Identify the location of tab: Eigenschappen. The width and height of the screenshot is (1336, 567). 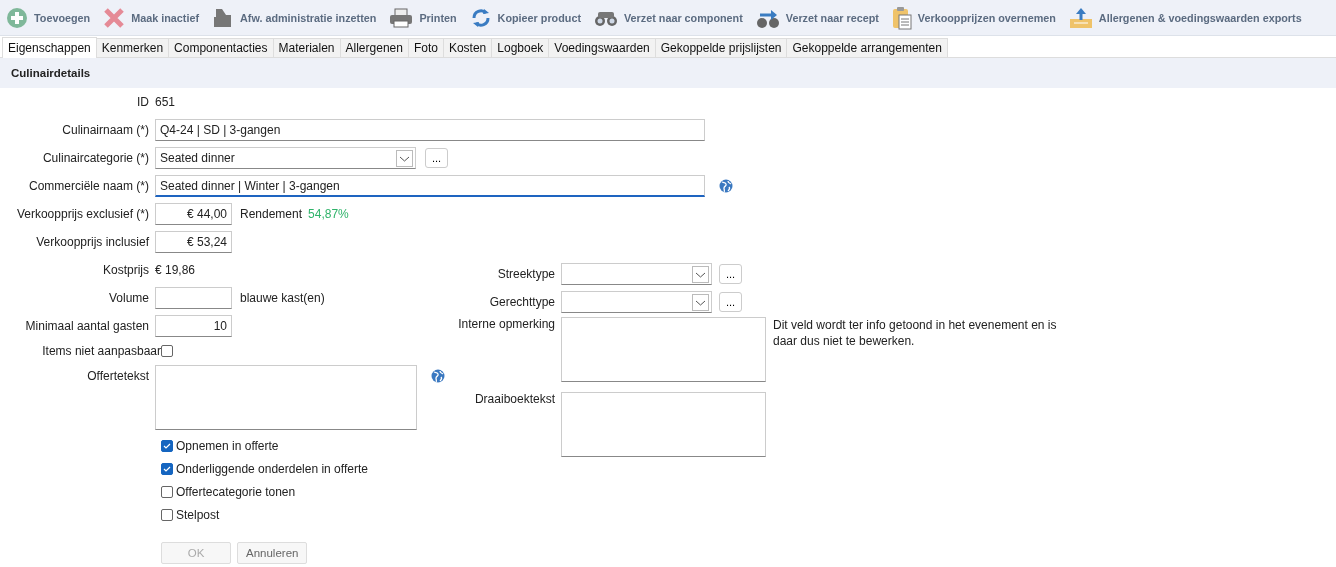
(49, 47).